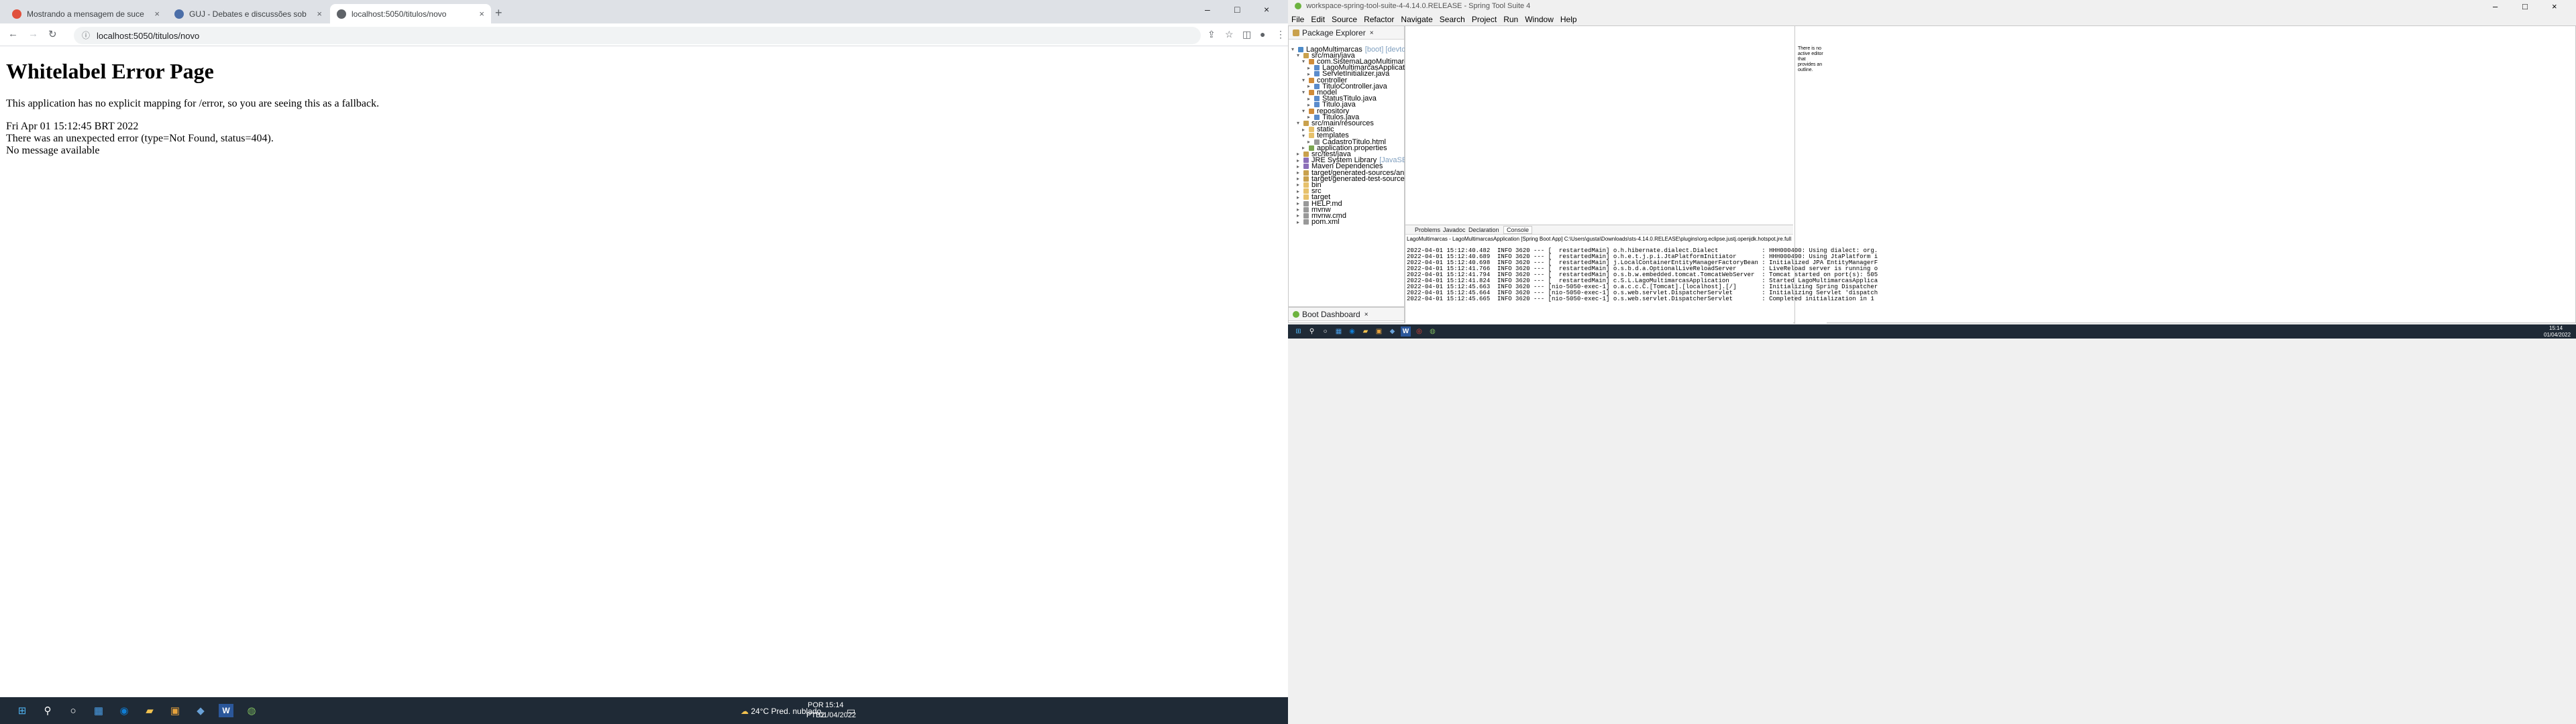 This screenshot has width=2576, height=724. What do you see at coordinates (1311, 136) in the screenshot?
I see `tree-node-icon` at bounding box center [1311, 136].